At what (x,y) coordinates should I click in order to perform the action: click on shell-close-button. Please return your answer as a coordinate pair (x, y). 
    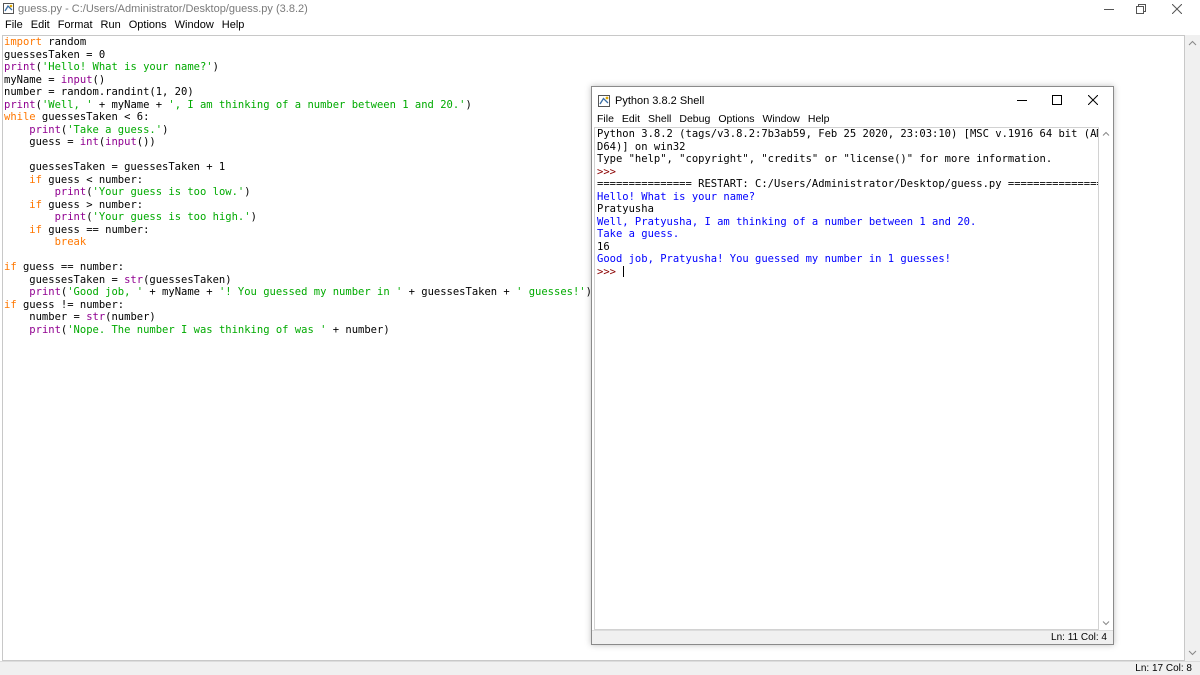
    Looking at the image, I should click on (1093, 100).